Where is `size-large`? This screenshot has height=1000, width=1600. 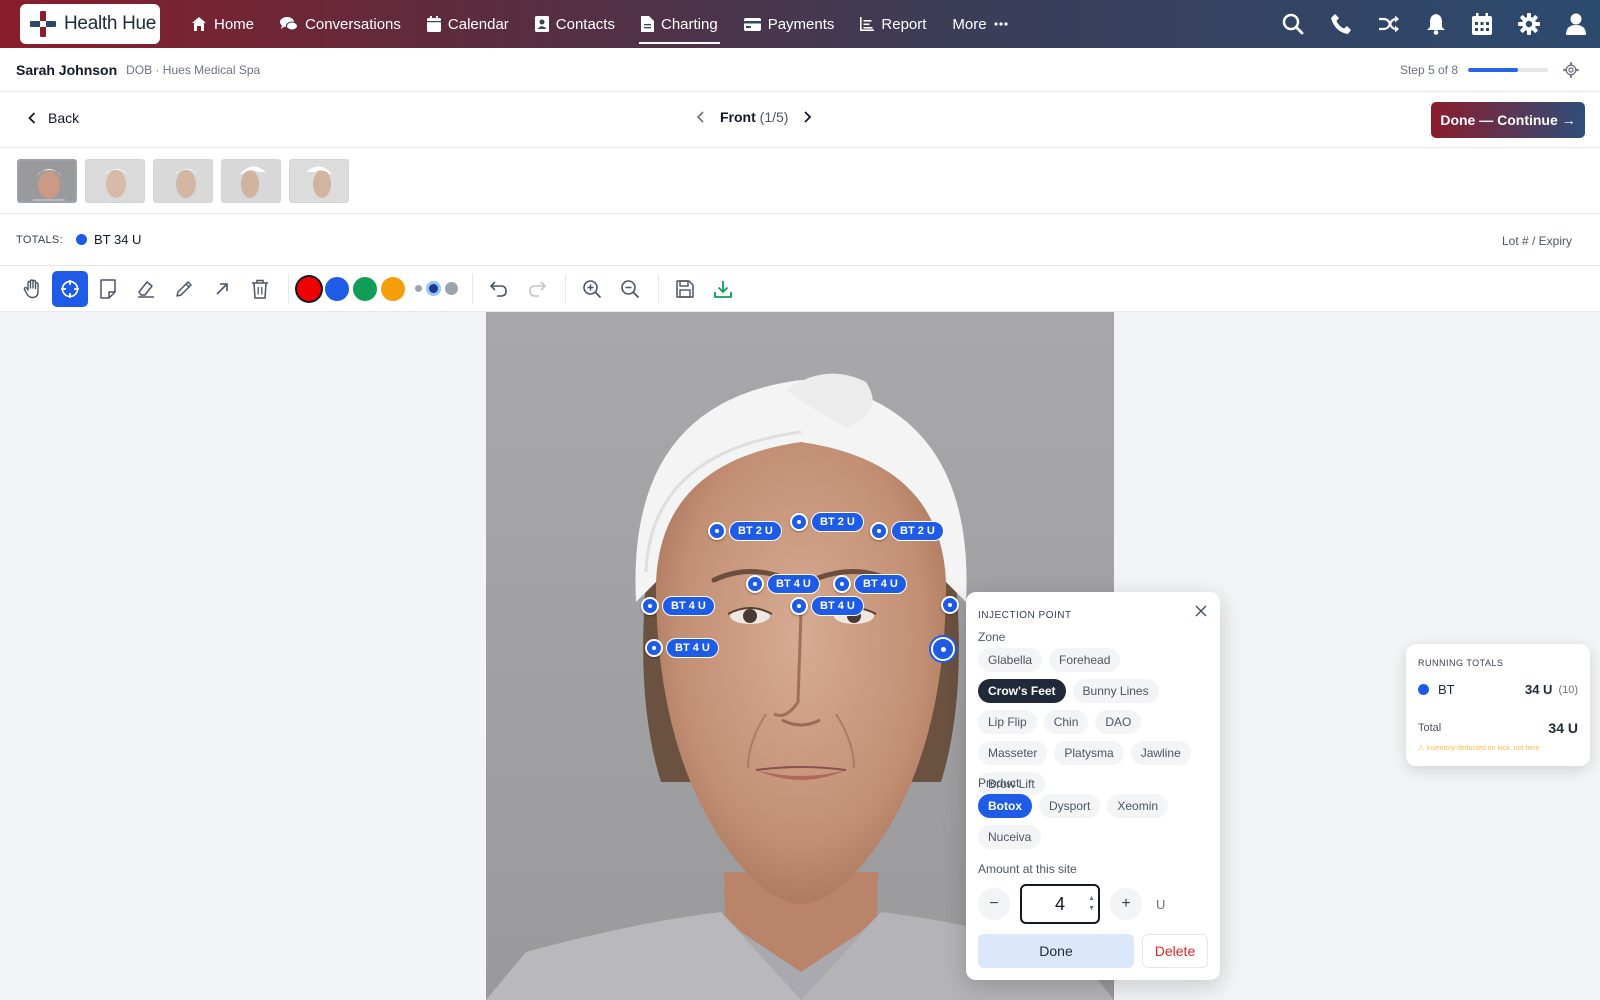 size-large is located at coordinates (451, 288).